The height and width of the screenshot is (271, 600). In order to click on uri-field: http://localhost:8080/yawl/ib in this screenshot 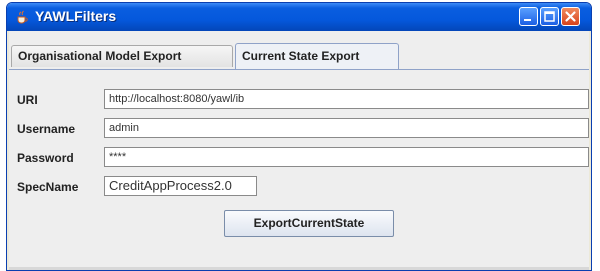, I will do `click(346, 99)`.